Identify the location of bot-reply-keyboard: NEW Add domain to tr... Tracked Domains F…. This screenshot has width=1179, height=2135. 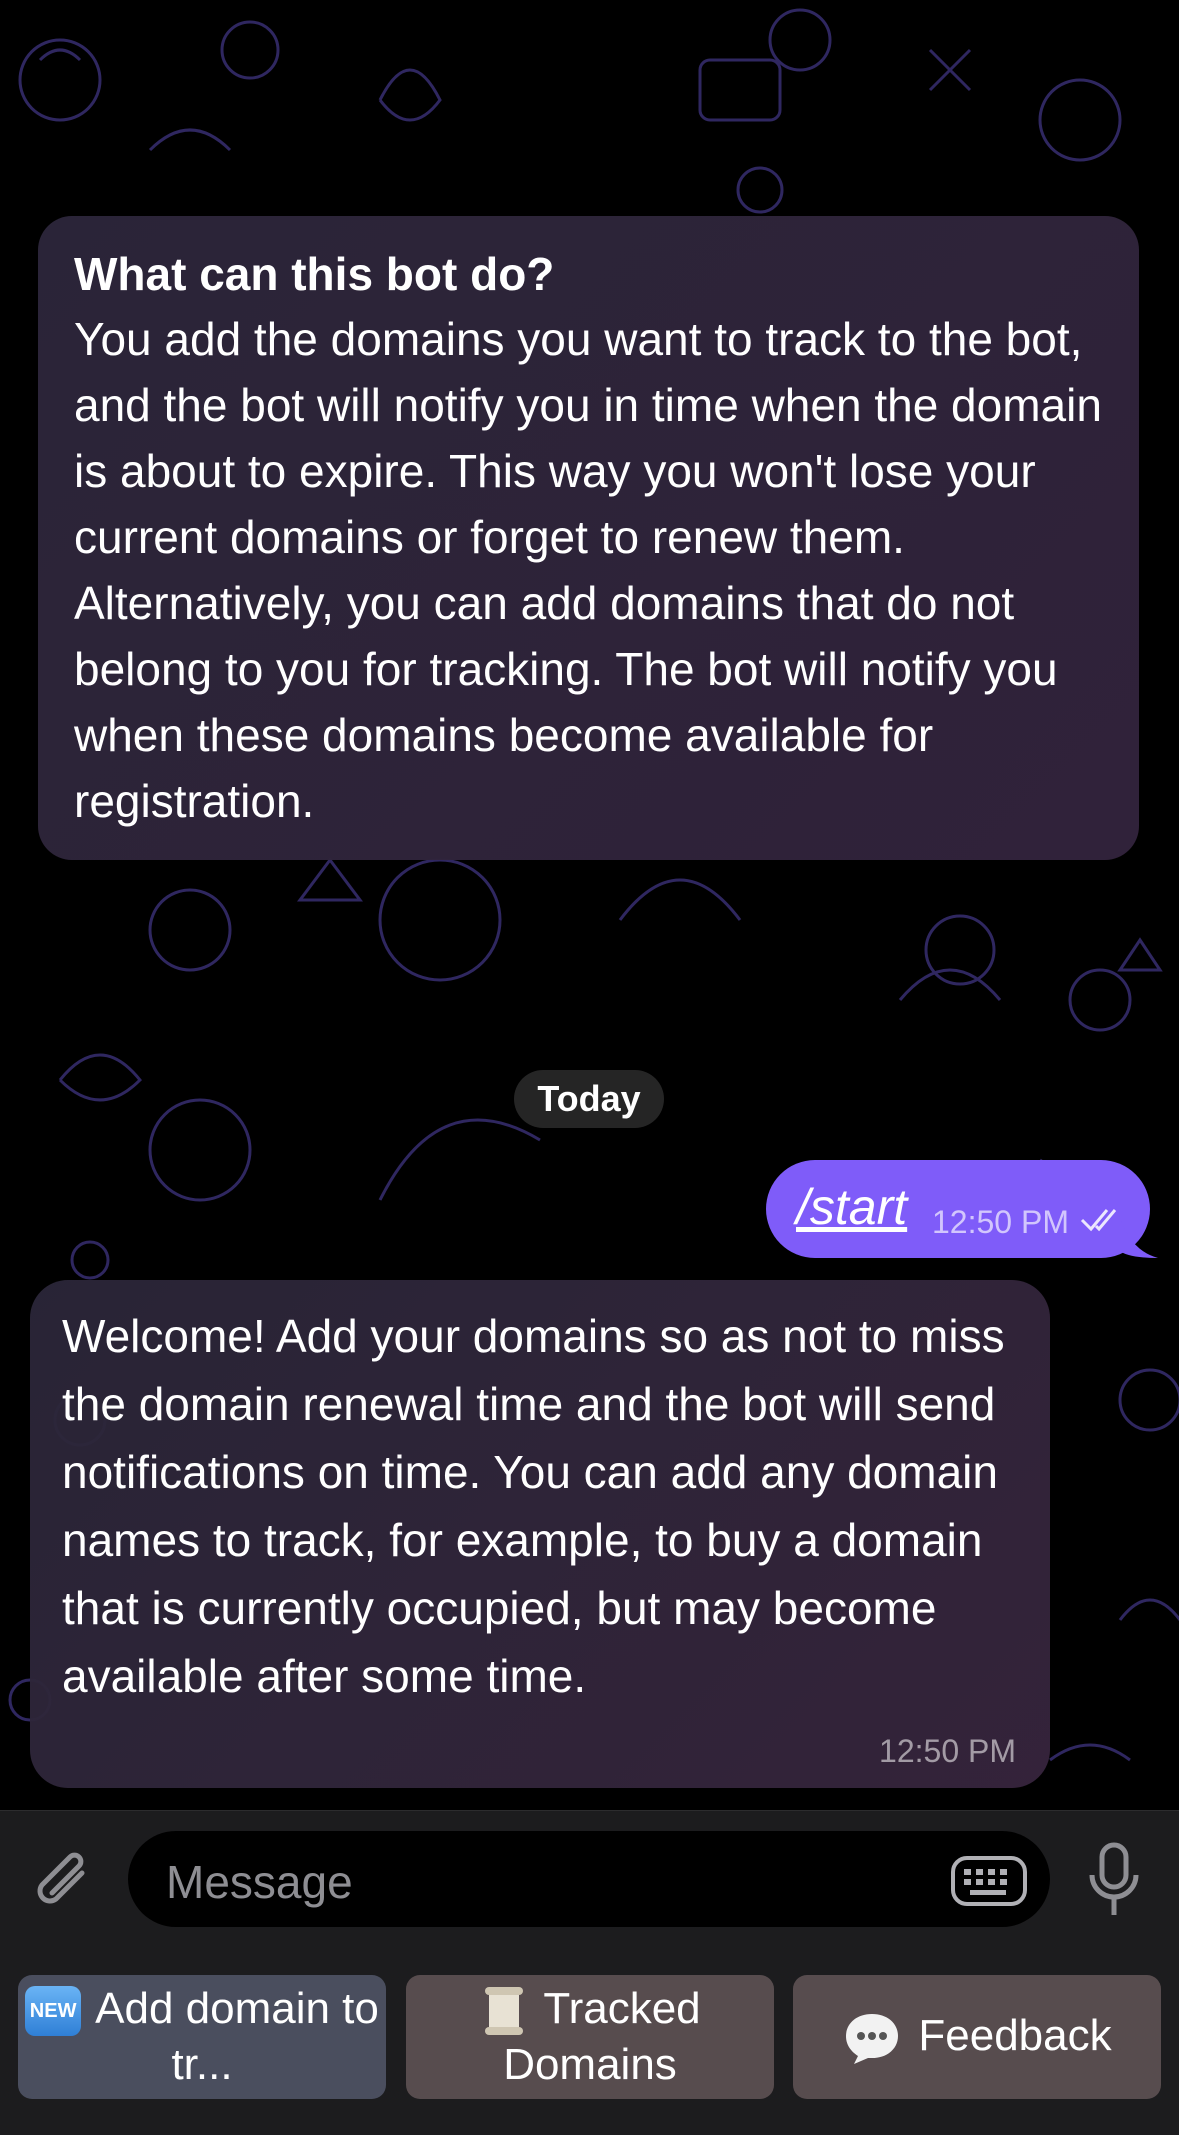
(589, 2040).